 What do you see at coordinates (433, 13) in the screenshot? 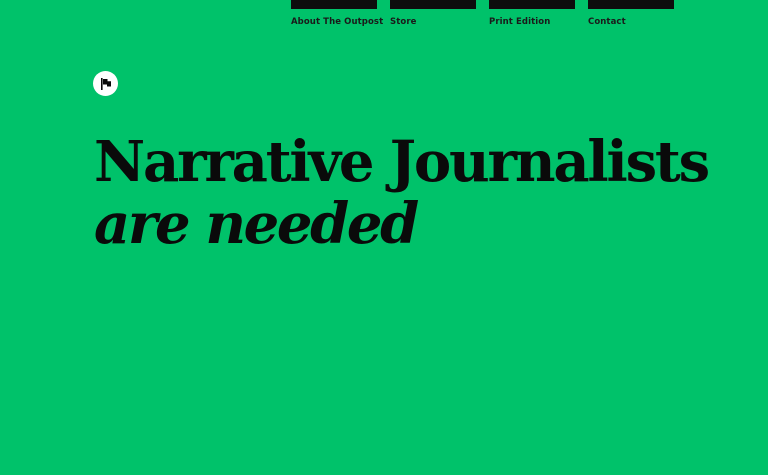
I see `nav-item-store: Store` at bounding box center [433, 13].